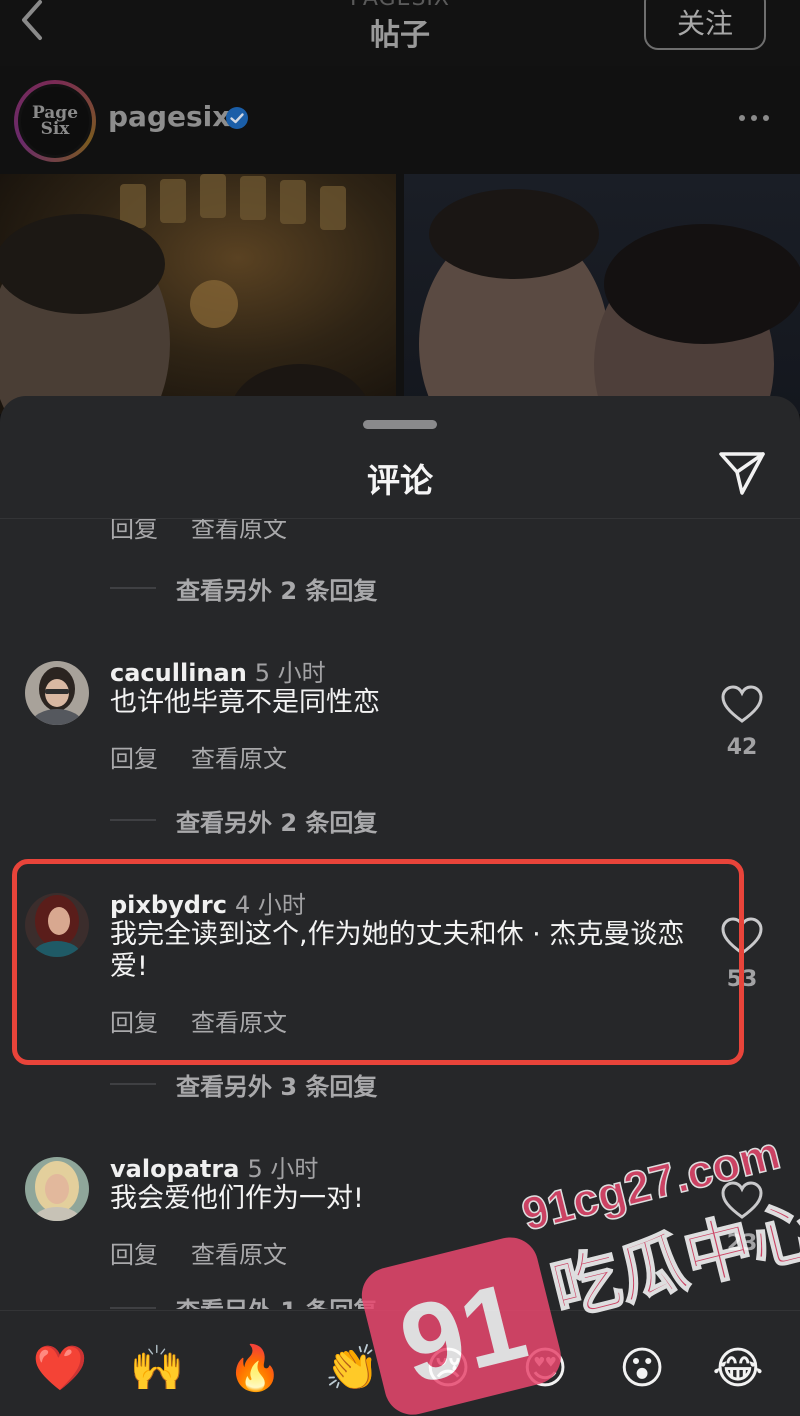  I want to click on drag-handle, so click(400, 424).